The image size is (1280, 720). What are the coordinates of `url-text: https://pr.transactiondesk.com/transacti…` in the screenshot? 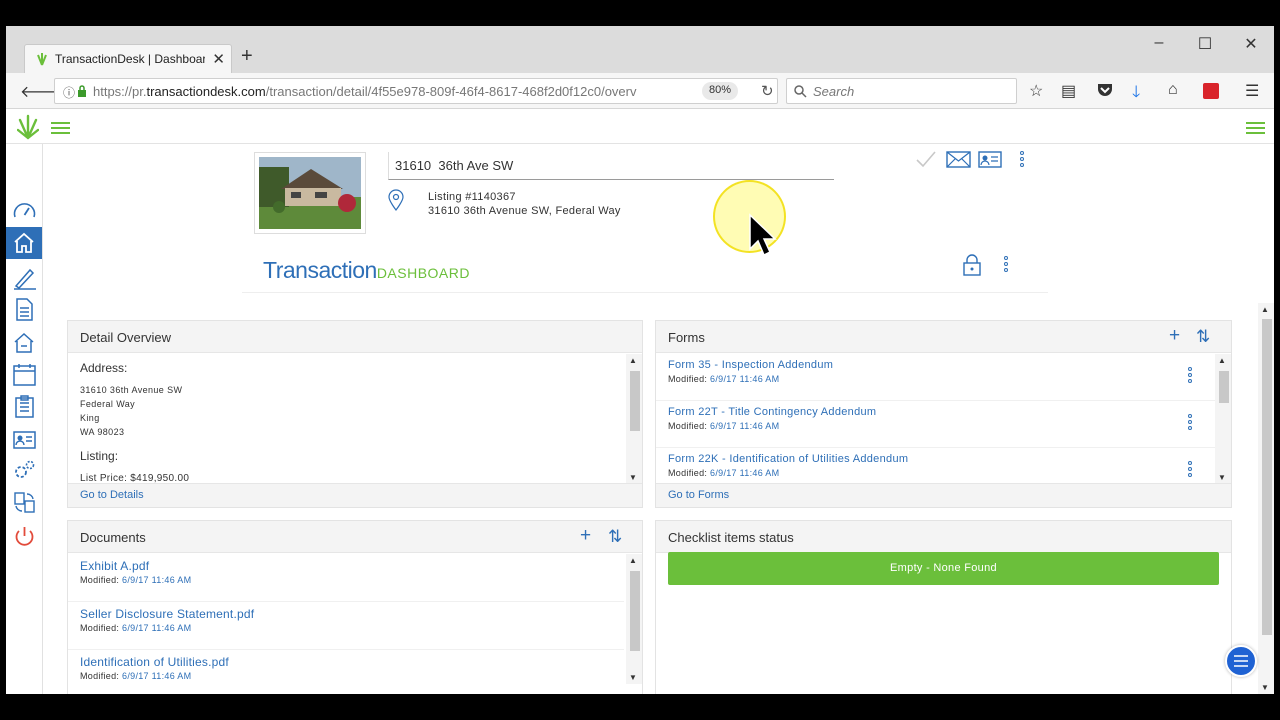 It's located at (365, 91).